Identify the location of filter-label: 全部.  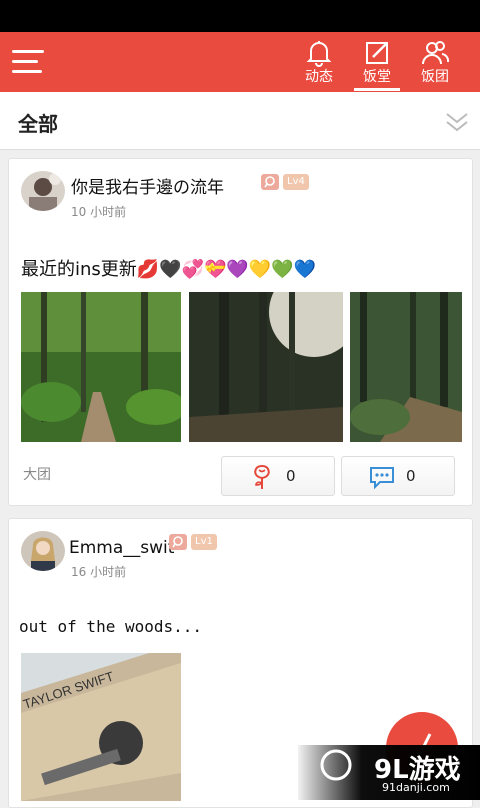
(38, 124).